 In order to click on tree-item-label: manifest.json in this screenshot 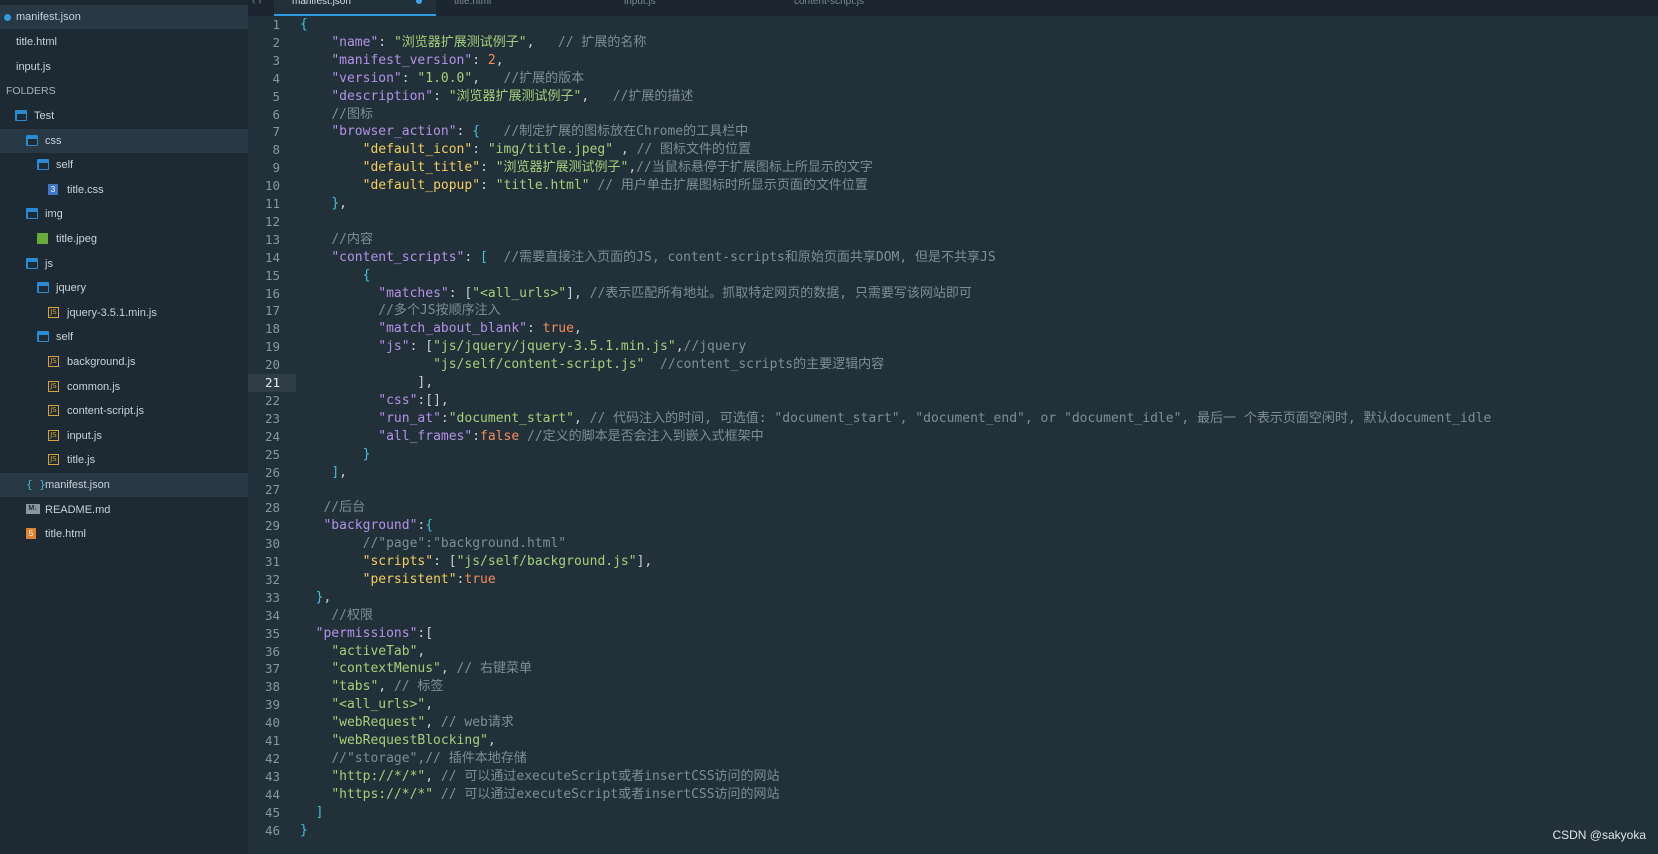, I will do `click(77, 485)`.